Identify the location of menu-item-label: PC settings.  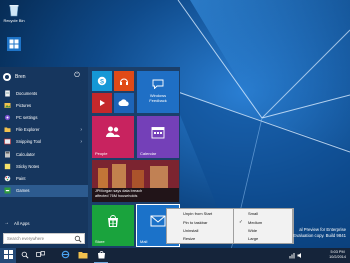
(27, 117).